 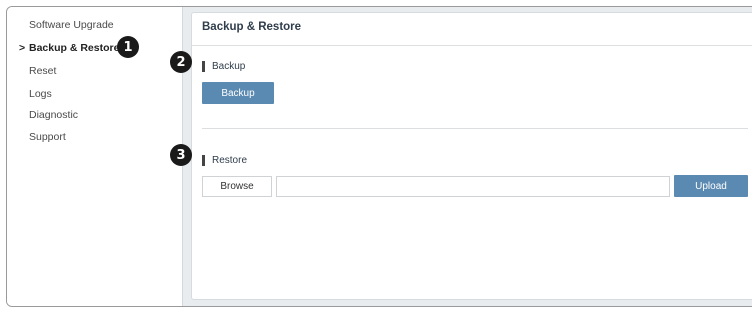 What do you see at coordinates (711, 186) in the screenshot?
I see `upload-button: Upload` at bounding box center [711, 186].